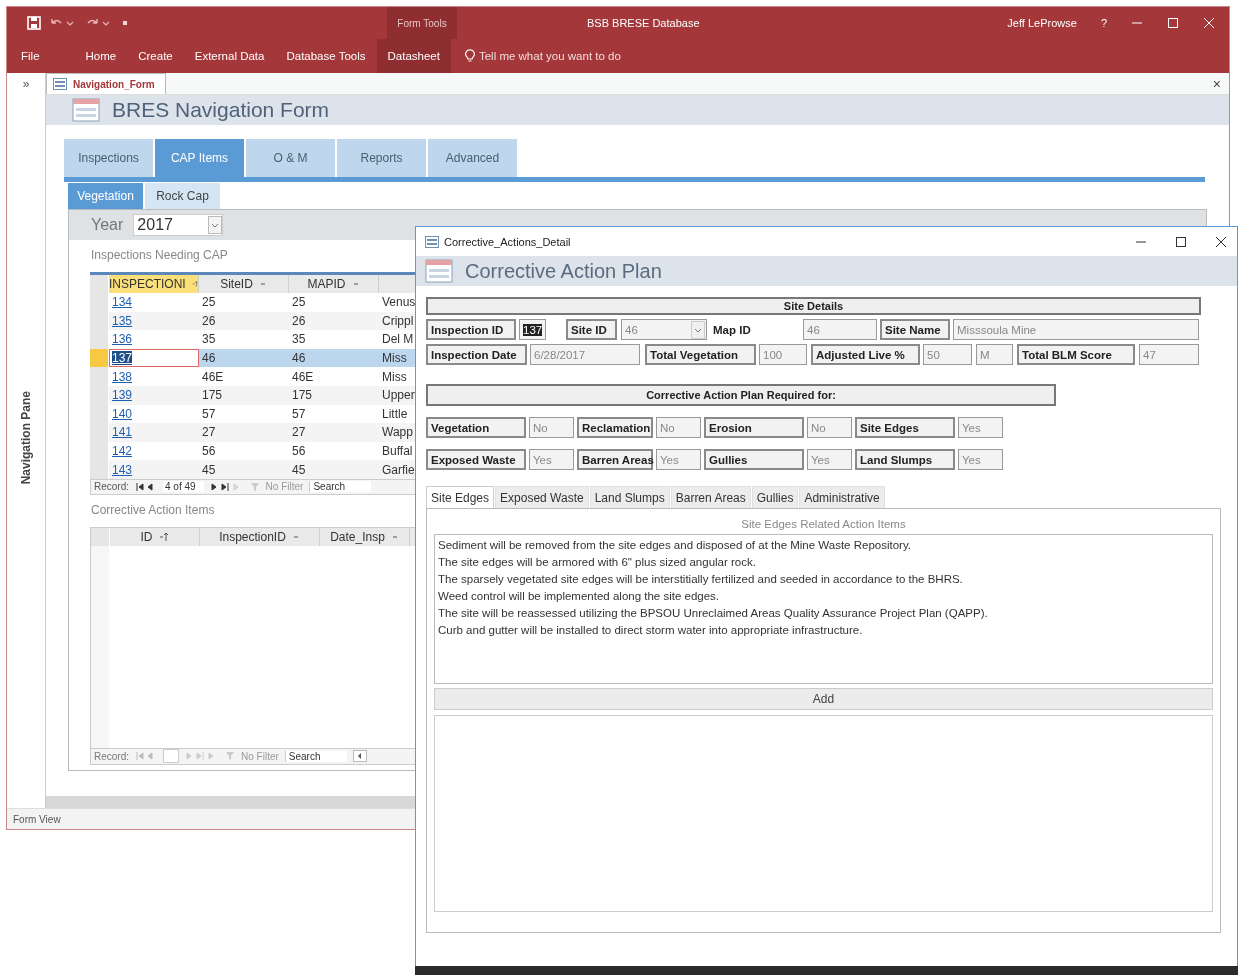  Describe the element at coordinates (476, 427) in the screenshot. I see `field-label: Vegetation` at that location.